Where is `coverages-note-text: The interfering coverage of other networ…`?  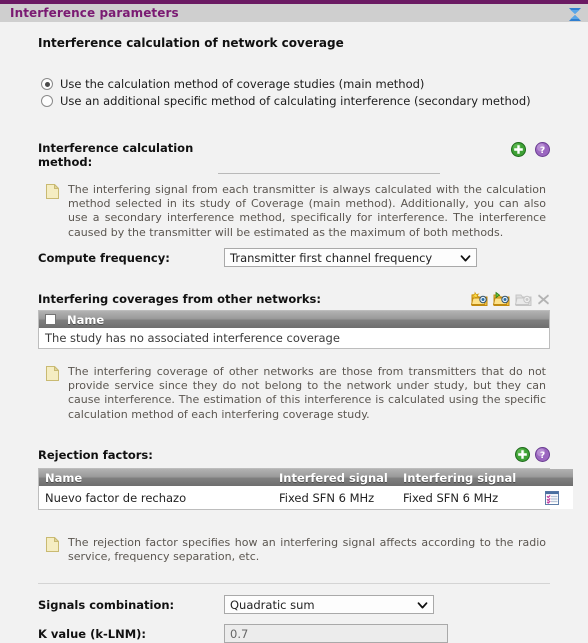 coverages-note-text: The interfering coverage of other networ… is located at coordinates (307, 393).